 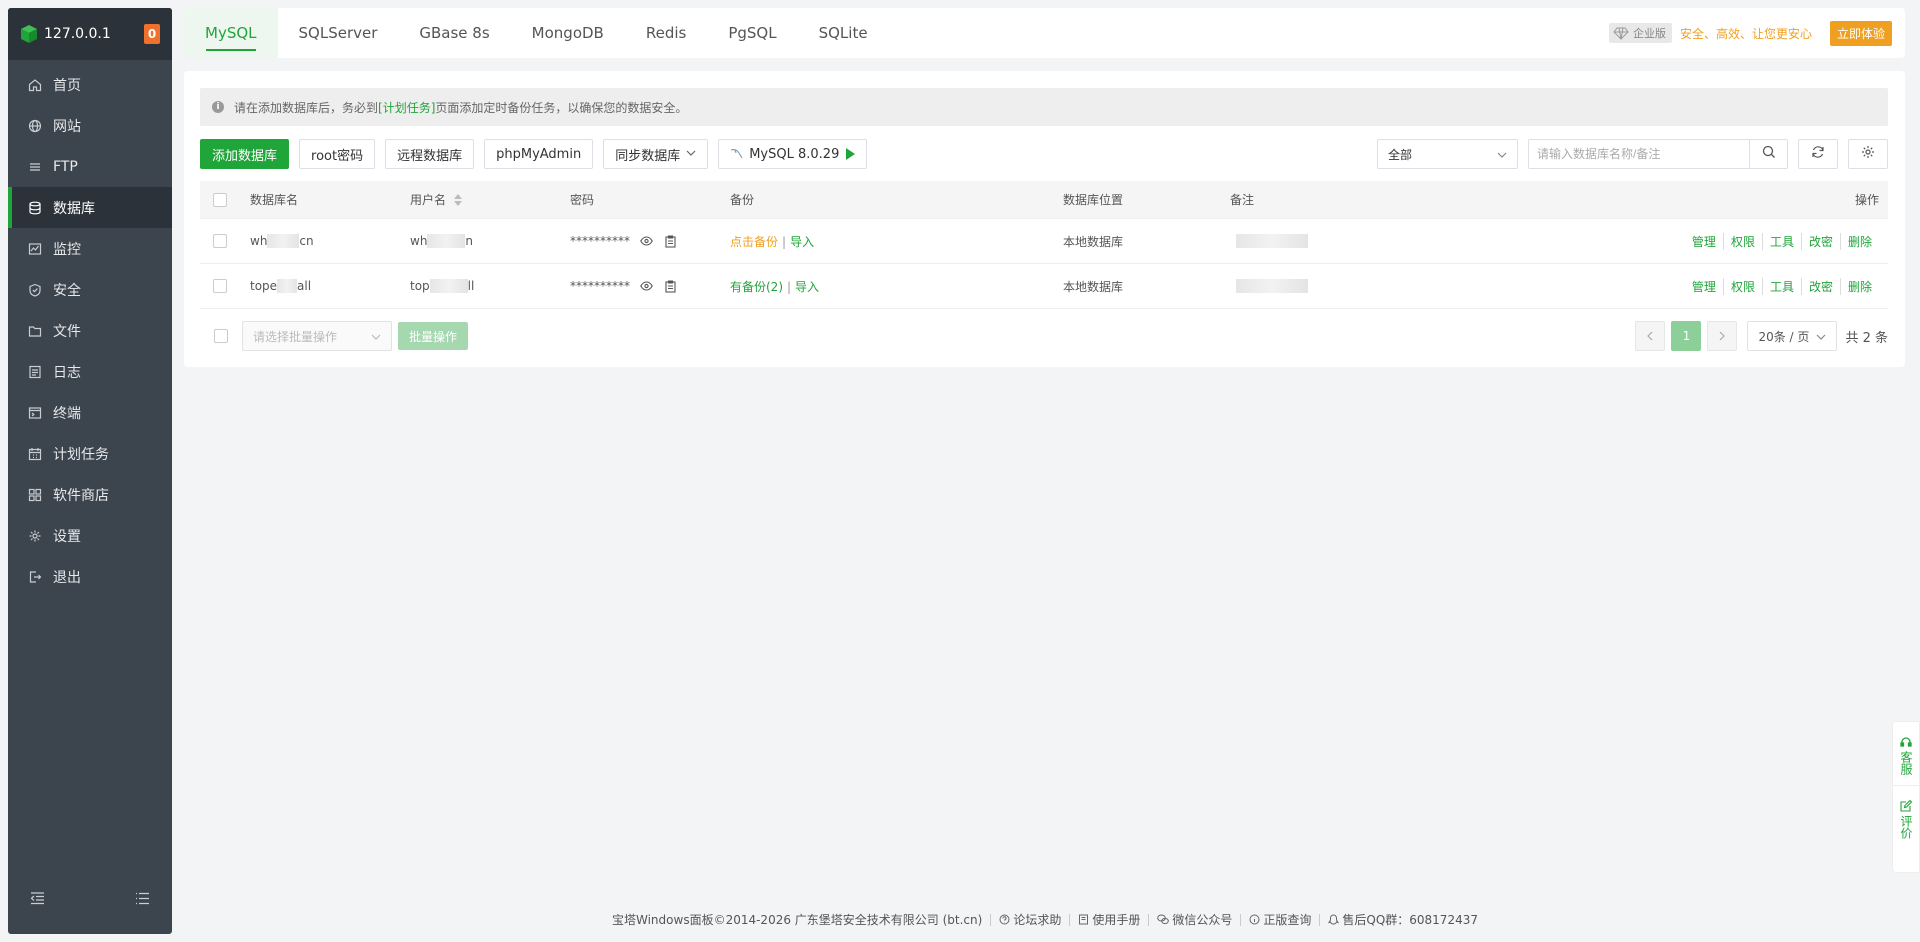 What do you see at coordinates (90, 412) in the screenshot?
I see `sidebar-item-terminal: 终端` at bounding box center [90, 412].